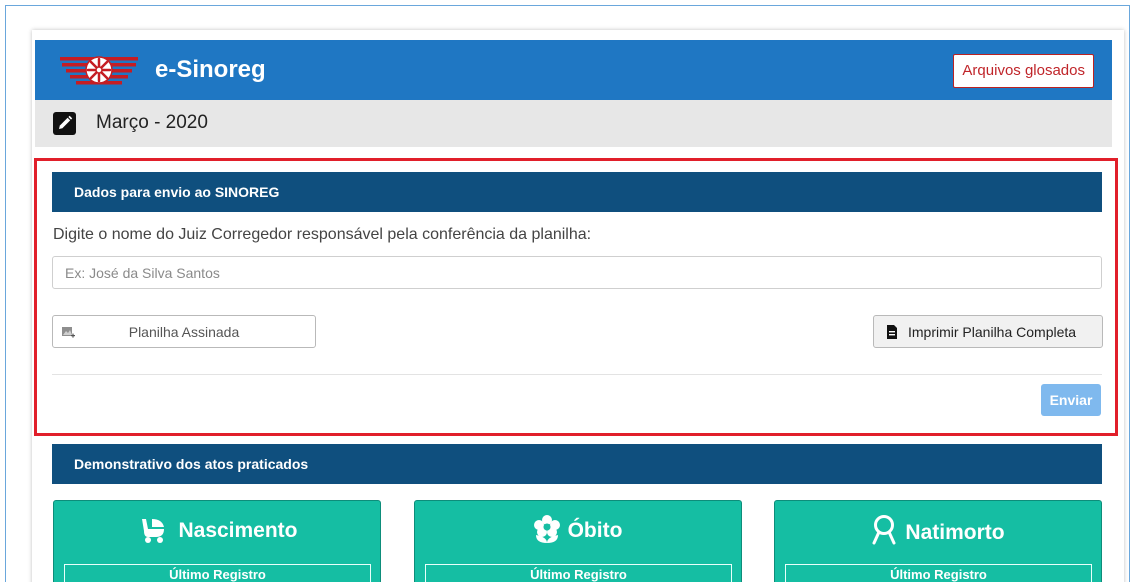 The width and height of the screenshot is (1135, 582). I want to click on signed-sheet-file-input: Planilha Assinada, so click(184, 331).